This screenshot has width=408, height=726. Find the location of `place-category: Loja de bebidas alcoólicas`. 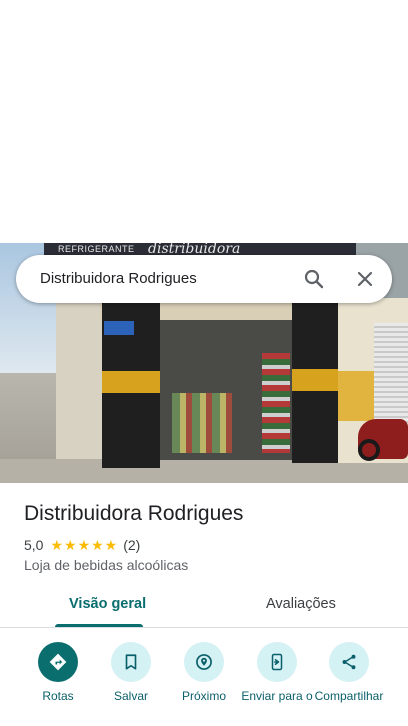

place-category: Loja de bebidas alcoólicas is located at coordinates (106, 565).